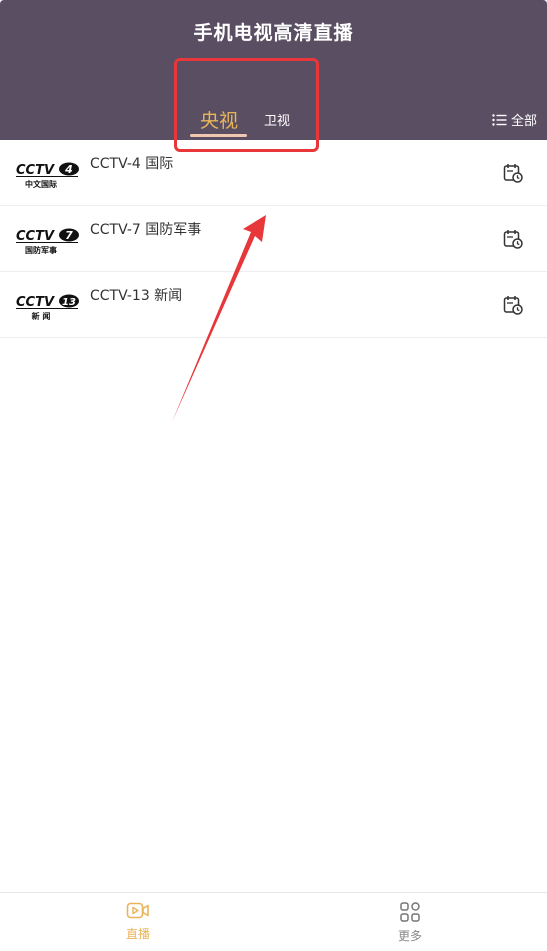  Describe the element at coordinates (41, 315) in the screenshot. I see `svg-text: 新 闻` at that location.